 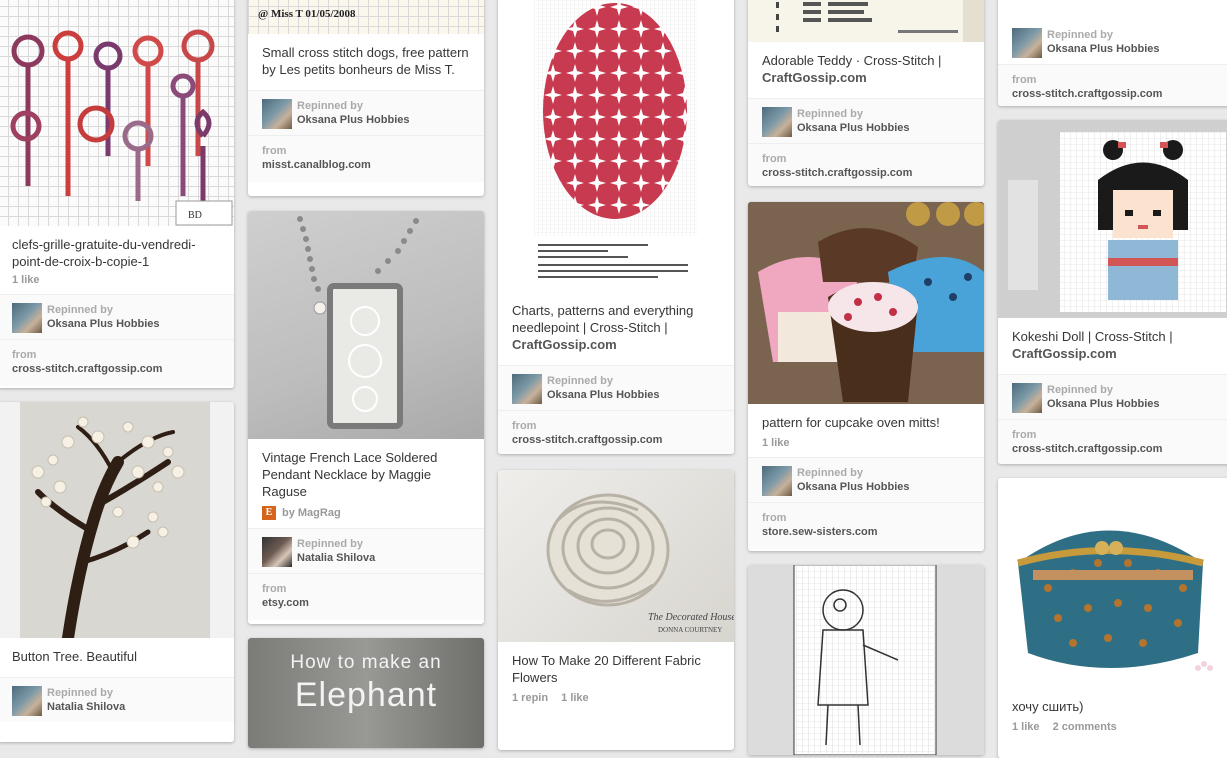 I want to click on pin-description: хочу сшить), so click(x=1112, y=704).